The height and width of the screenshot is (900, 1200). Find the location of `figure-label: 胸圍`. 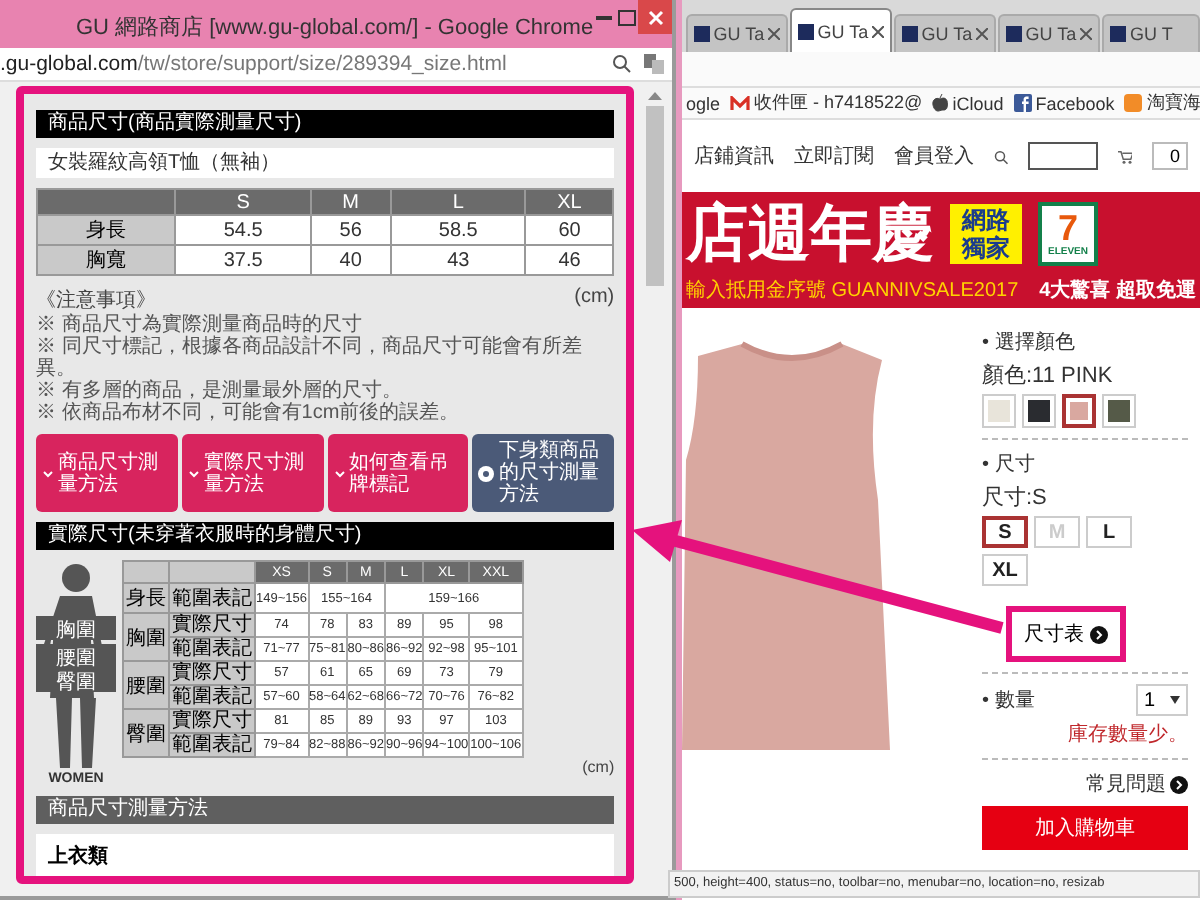

figure-label: 胸圍 is located at coordinates (76, 631).